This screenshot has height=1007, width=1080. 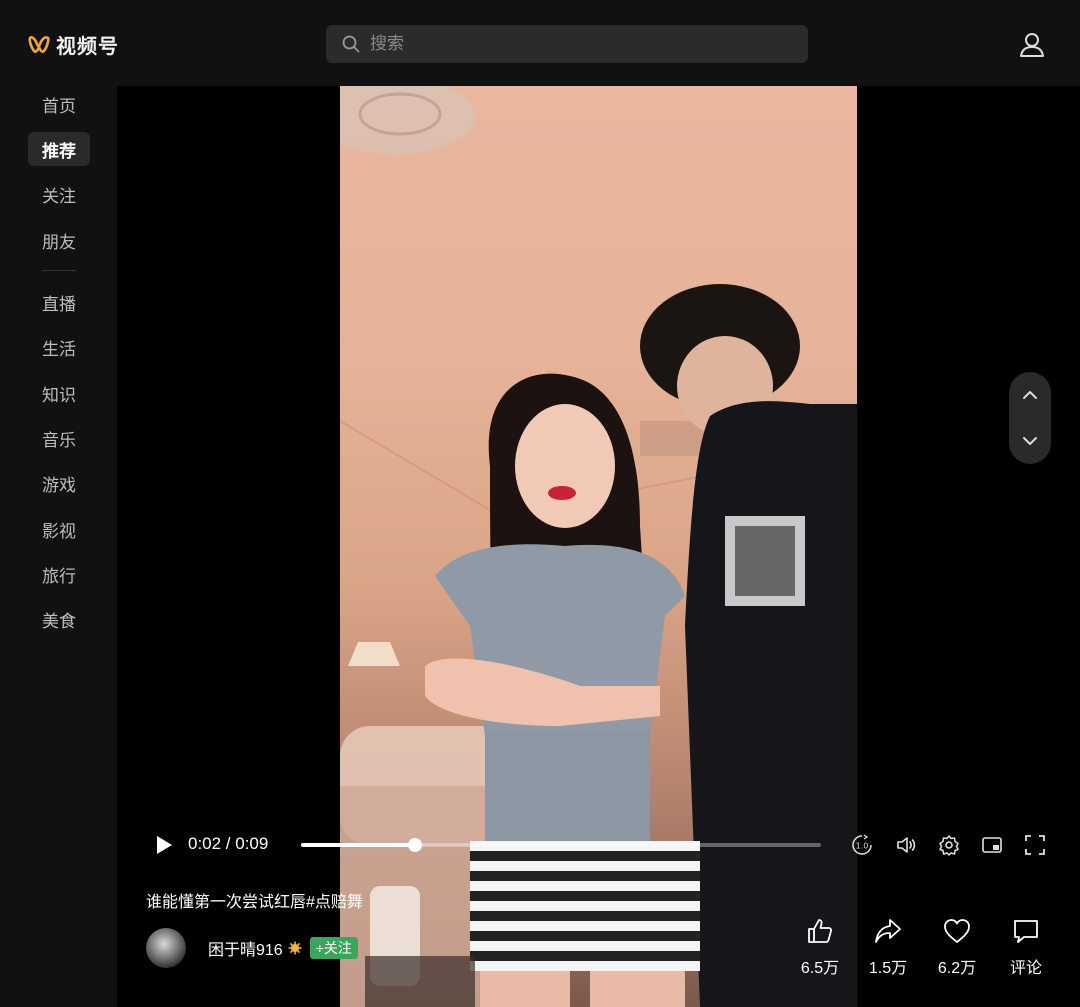 What do you see at coordinates (888, 947) in the screenshot?
I see `share-button: 1.5万` at bounding box center [888, 947].